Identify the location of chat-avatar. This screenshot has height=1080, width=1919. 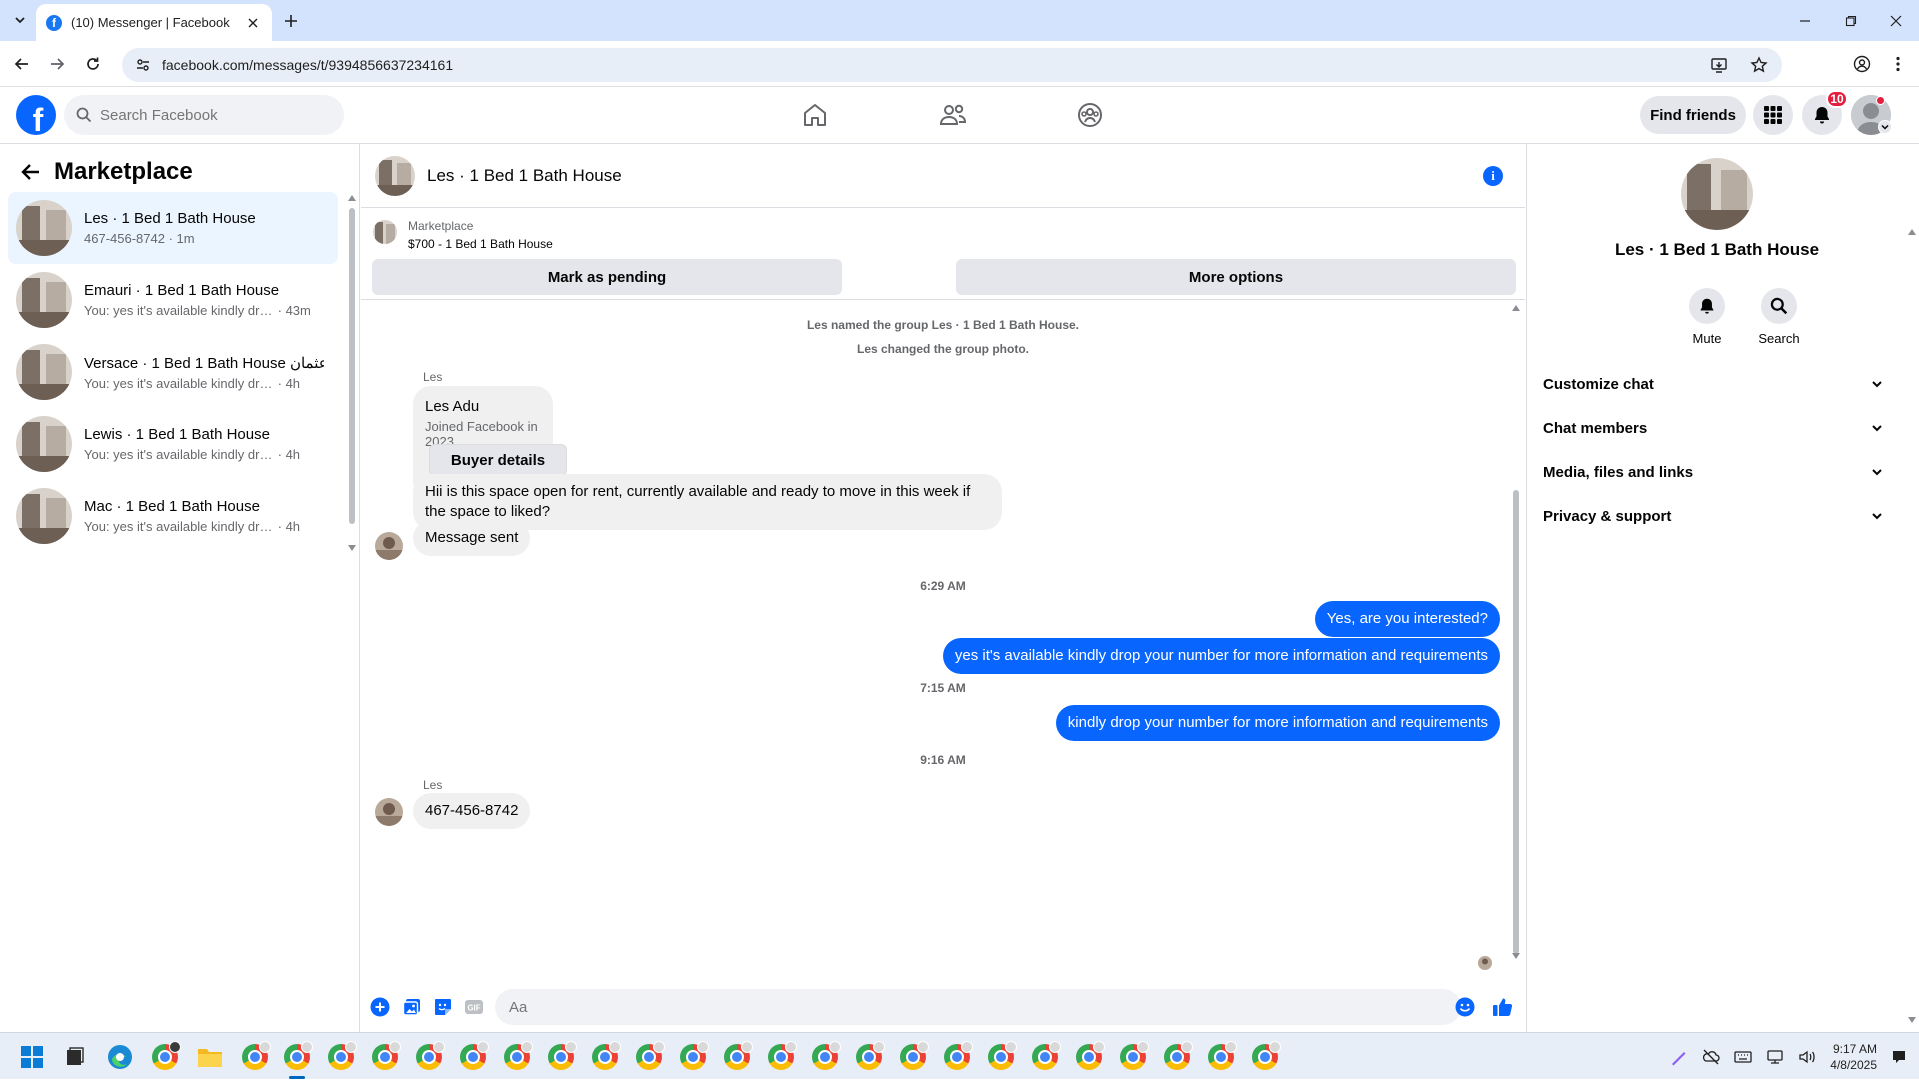
(395, 175).